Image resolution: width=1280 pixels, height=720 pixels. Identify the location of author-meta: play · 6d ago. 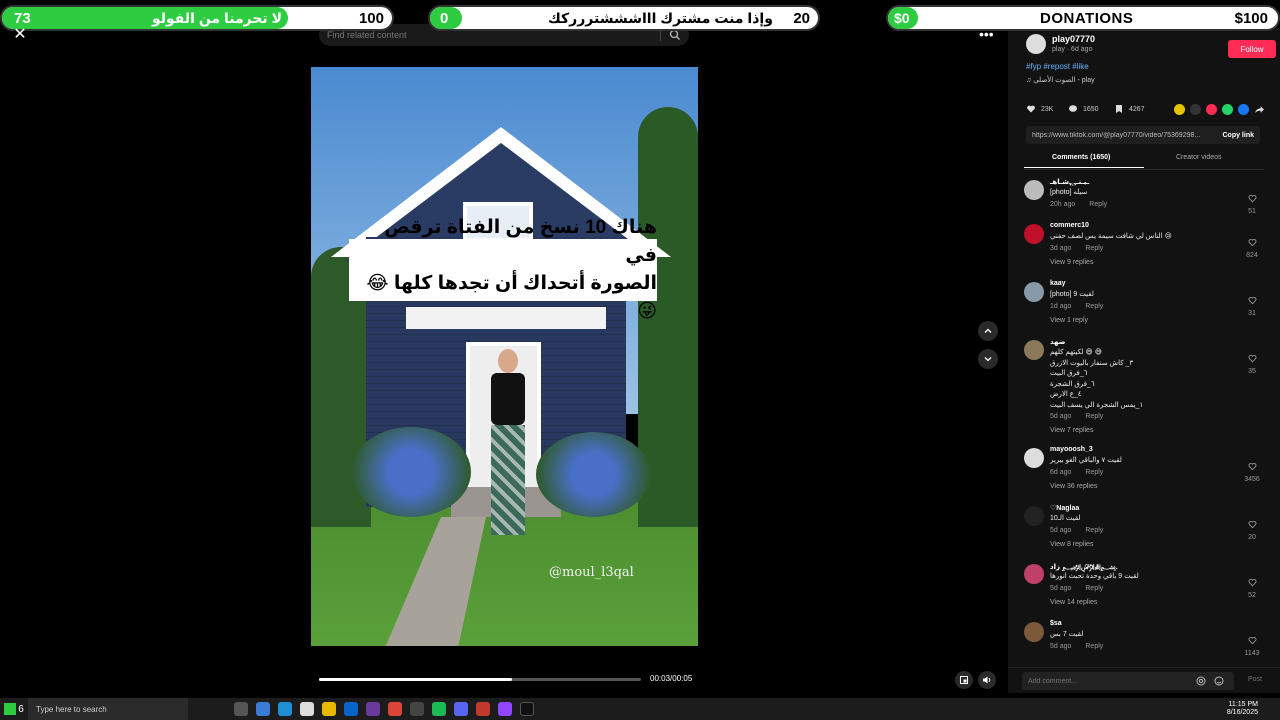
(1072, 49).